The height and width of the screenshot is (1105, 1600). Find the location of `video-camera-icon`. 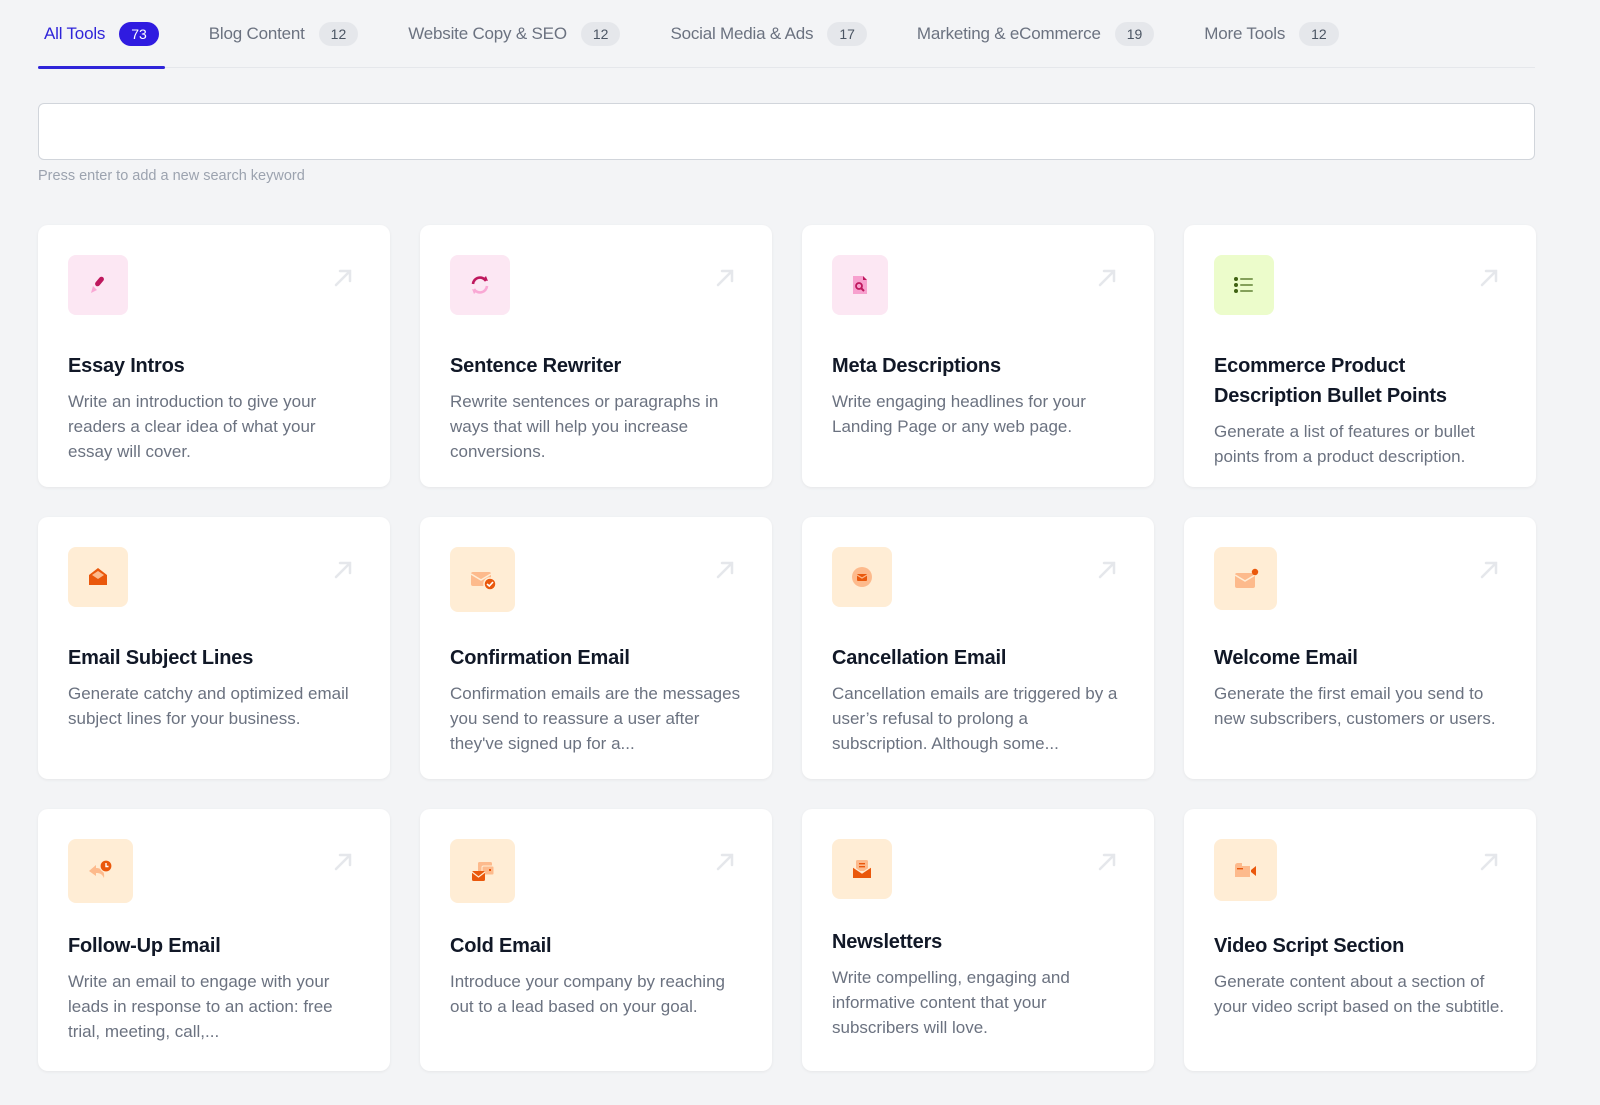

video-camera-icon is located at coordinates (1245, 870).